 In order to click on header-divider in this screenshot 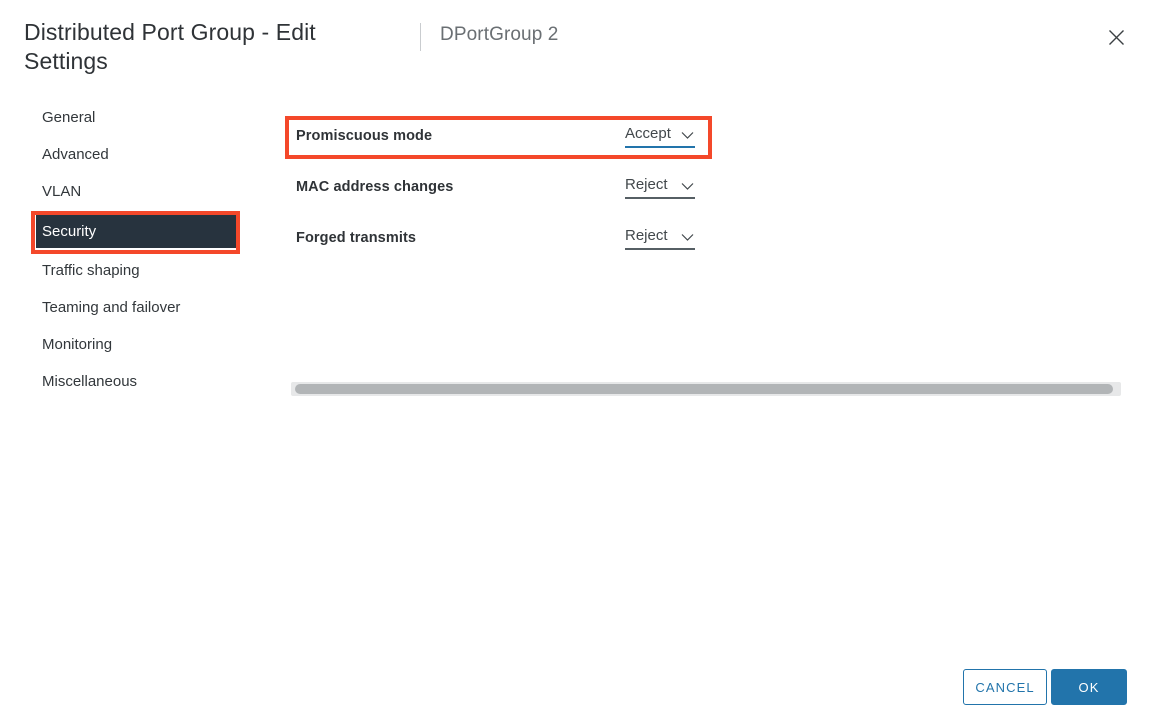, I will do `click(420, 37)`.